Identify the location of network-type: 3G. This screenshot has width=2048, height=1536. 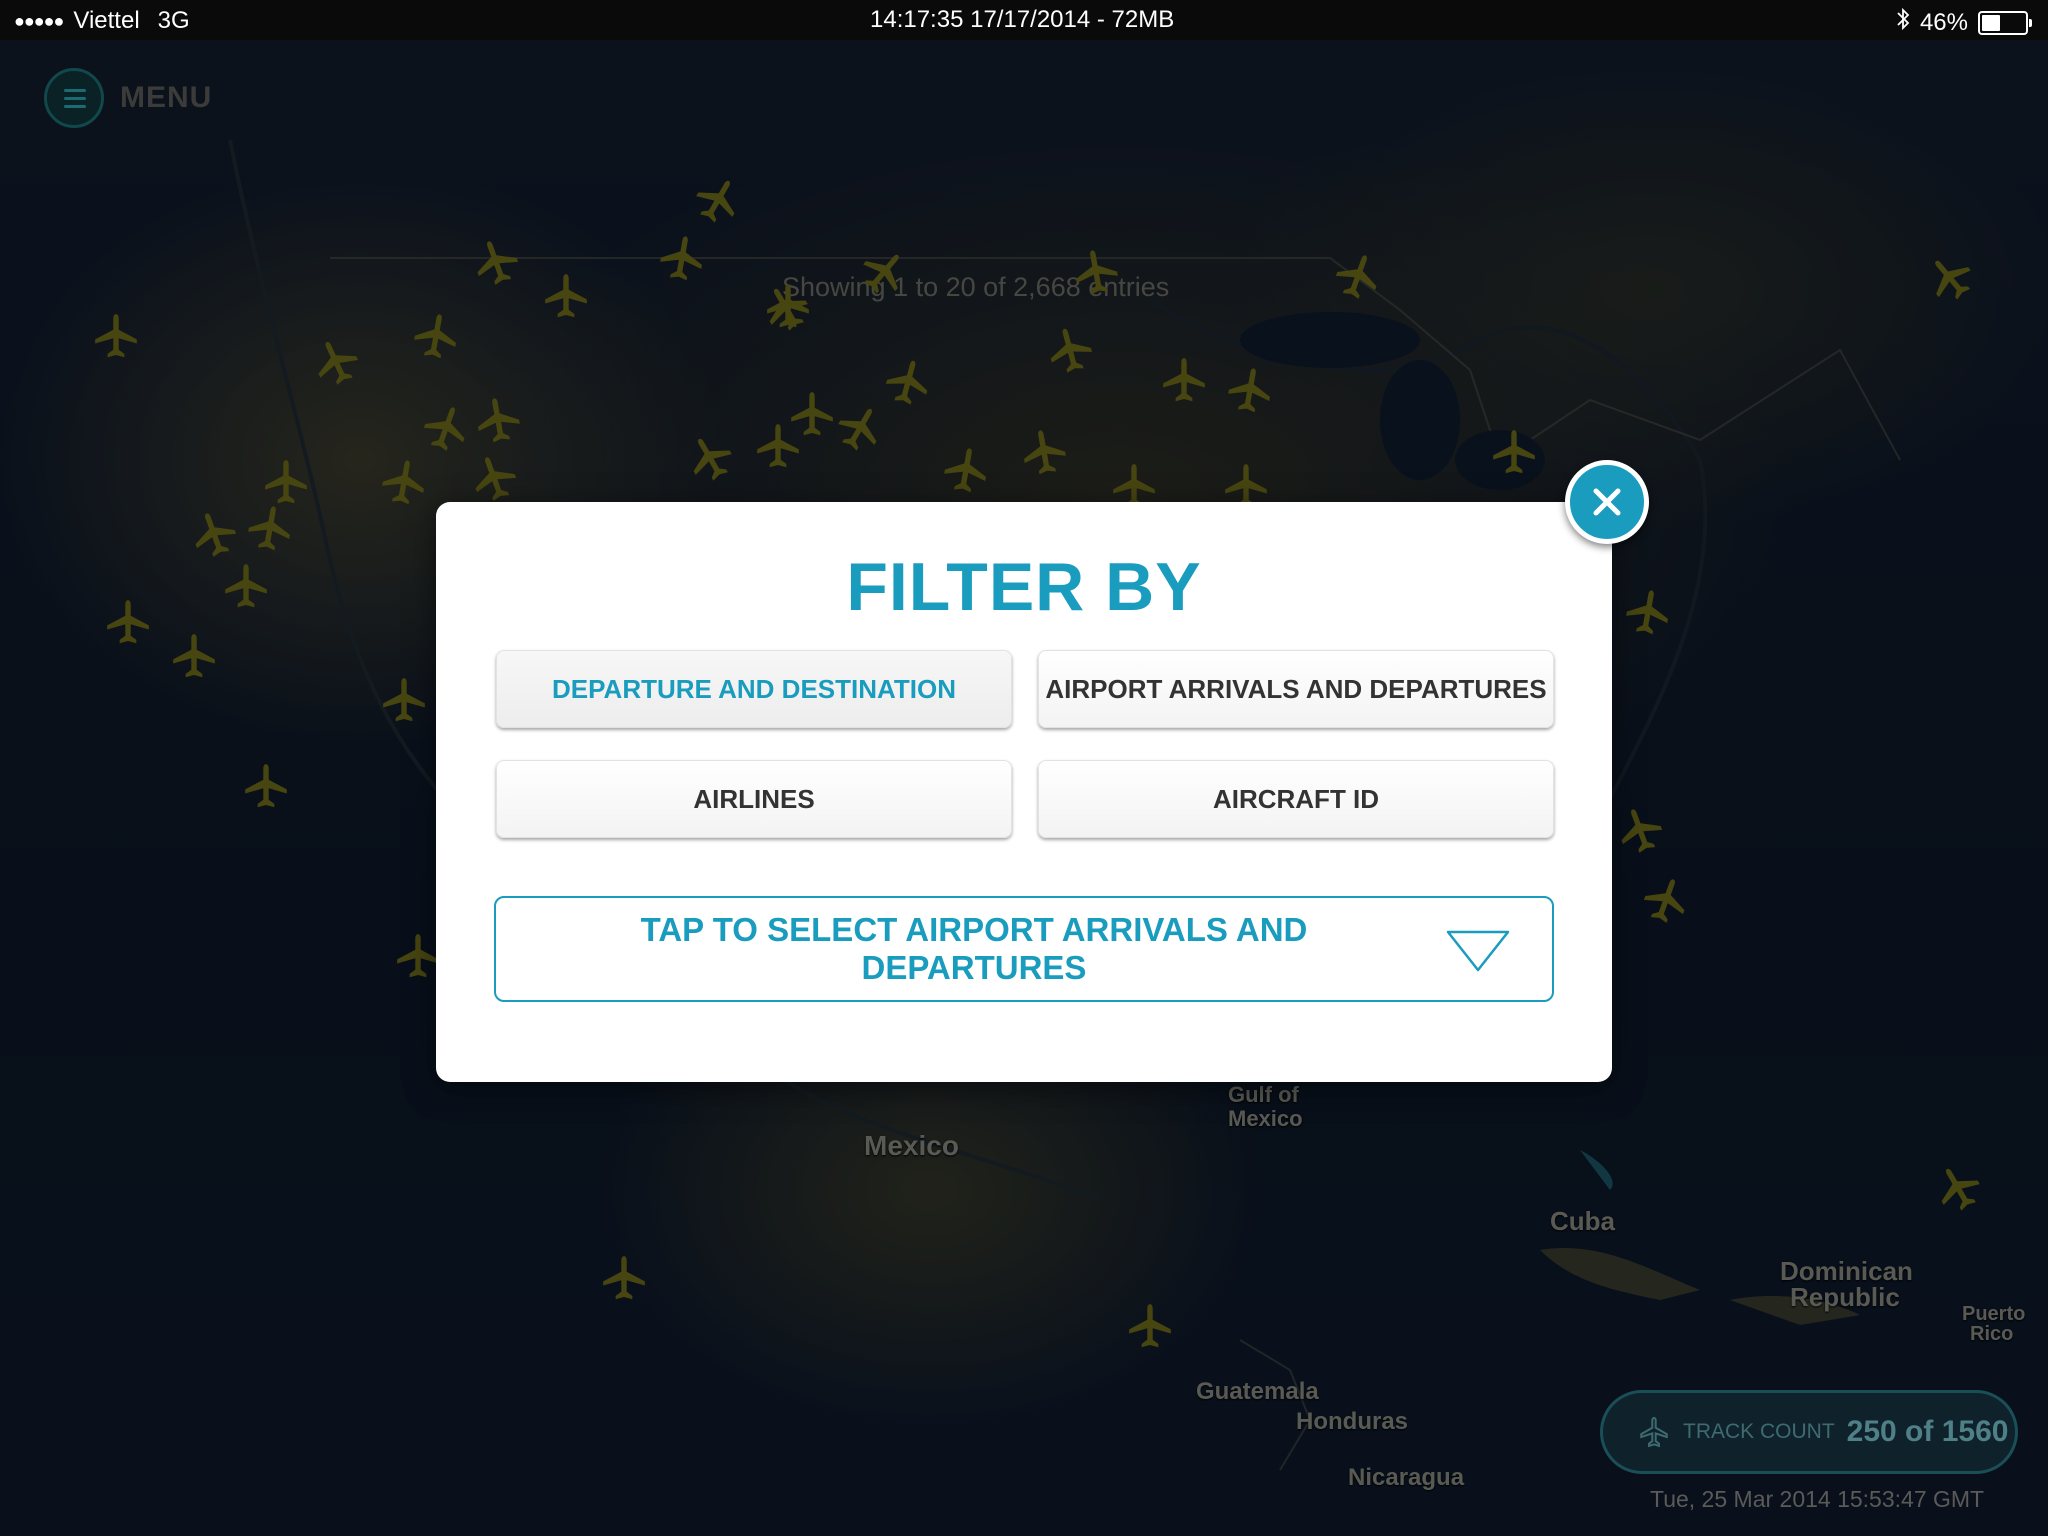
(173, 20).